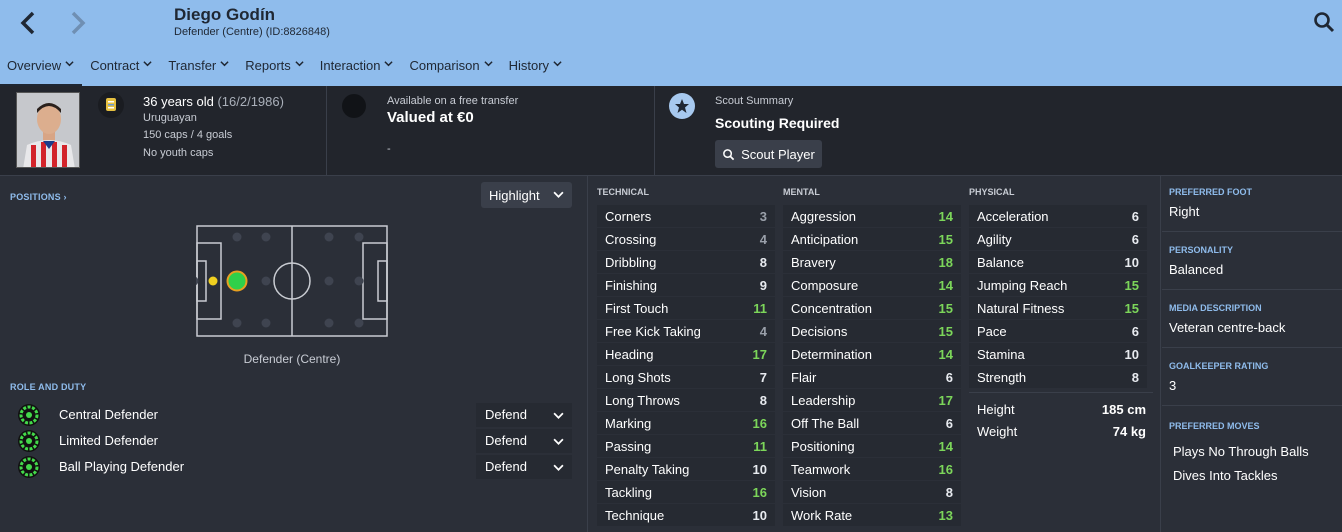 The height and width of the screenshot is (532, 1342). What do you see at coordinates (686, 308) in the screenshot?
I see `attribute-row: First Touch 11` at bounding box center [686, 308].